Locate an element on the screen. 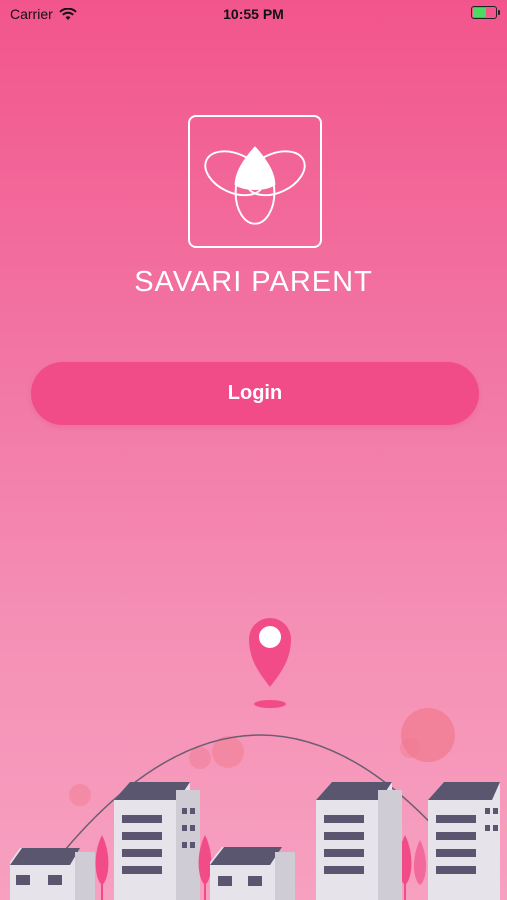 Image resolution: width=507 pixels, height=900 pixels. status-bar: Carrier 10:55 PM is located at coordinates (253, 14).